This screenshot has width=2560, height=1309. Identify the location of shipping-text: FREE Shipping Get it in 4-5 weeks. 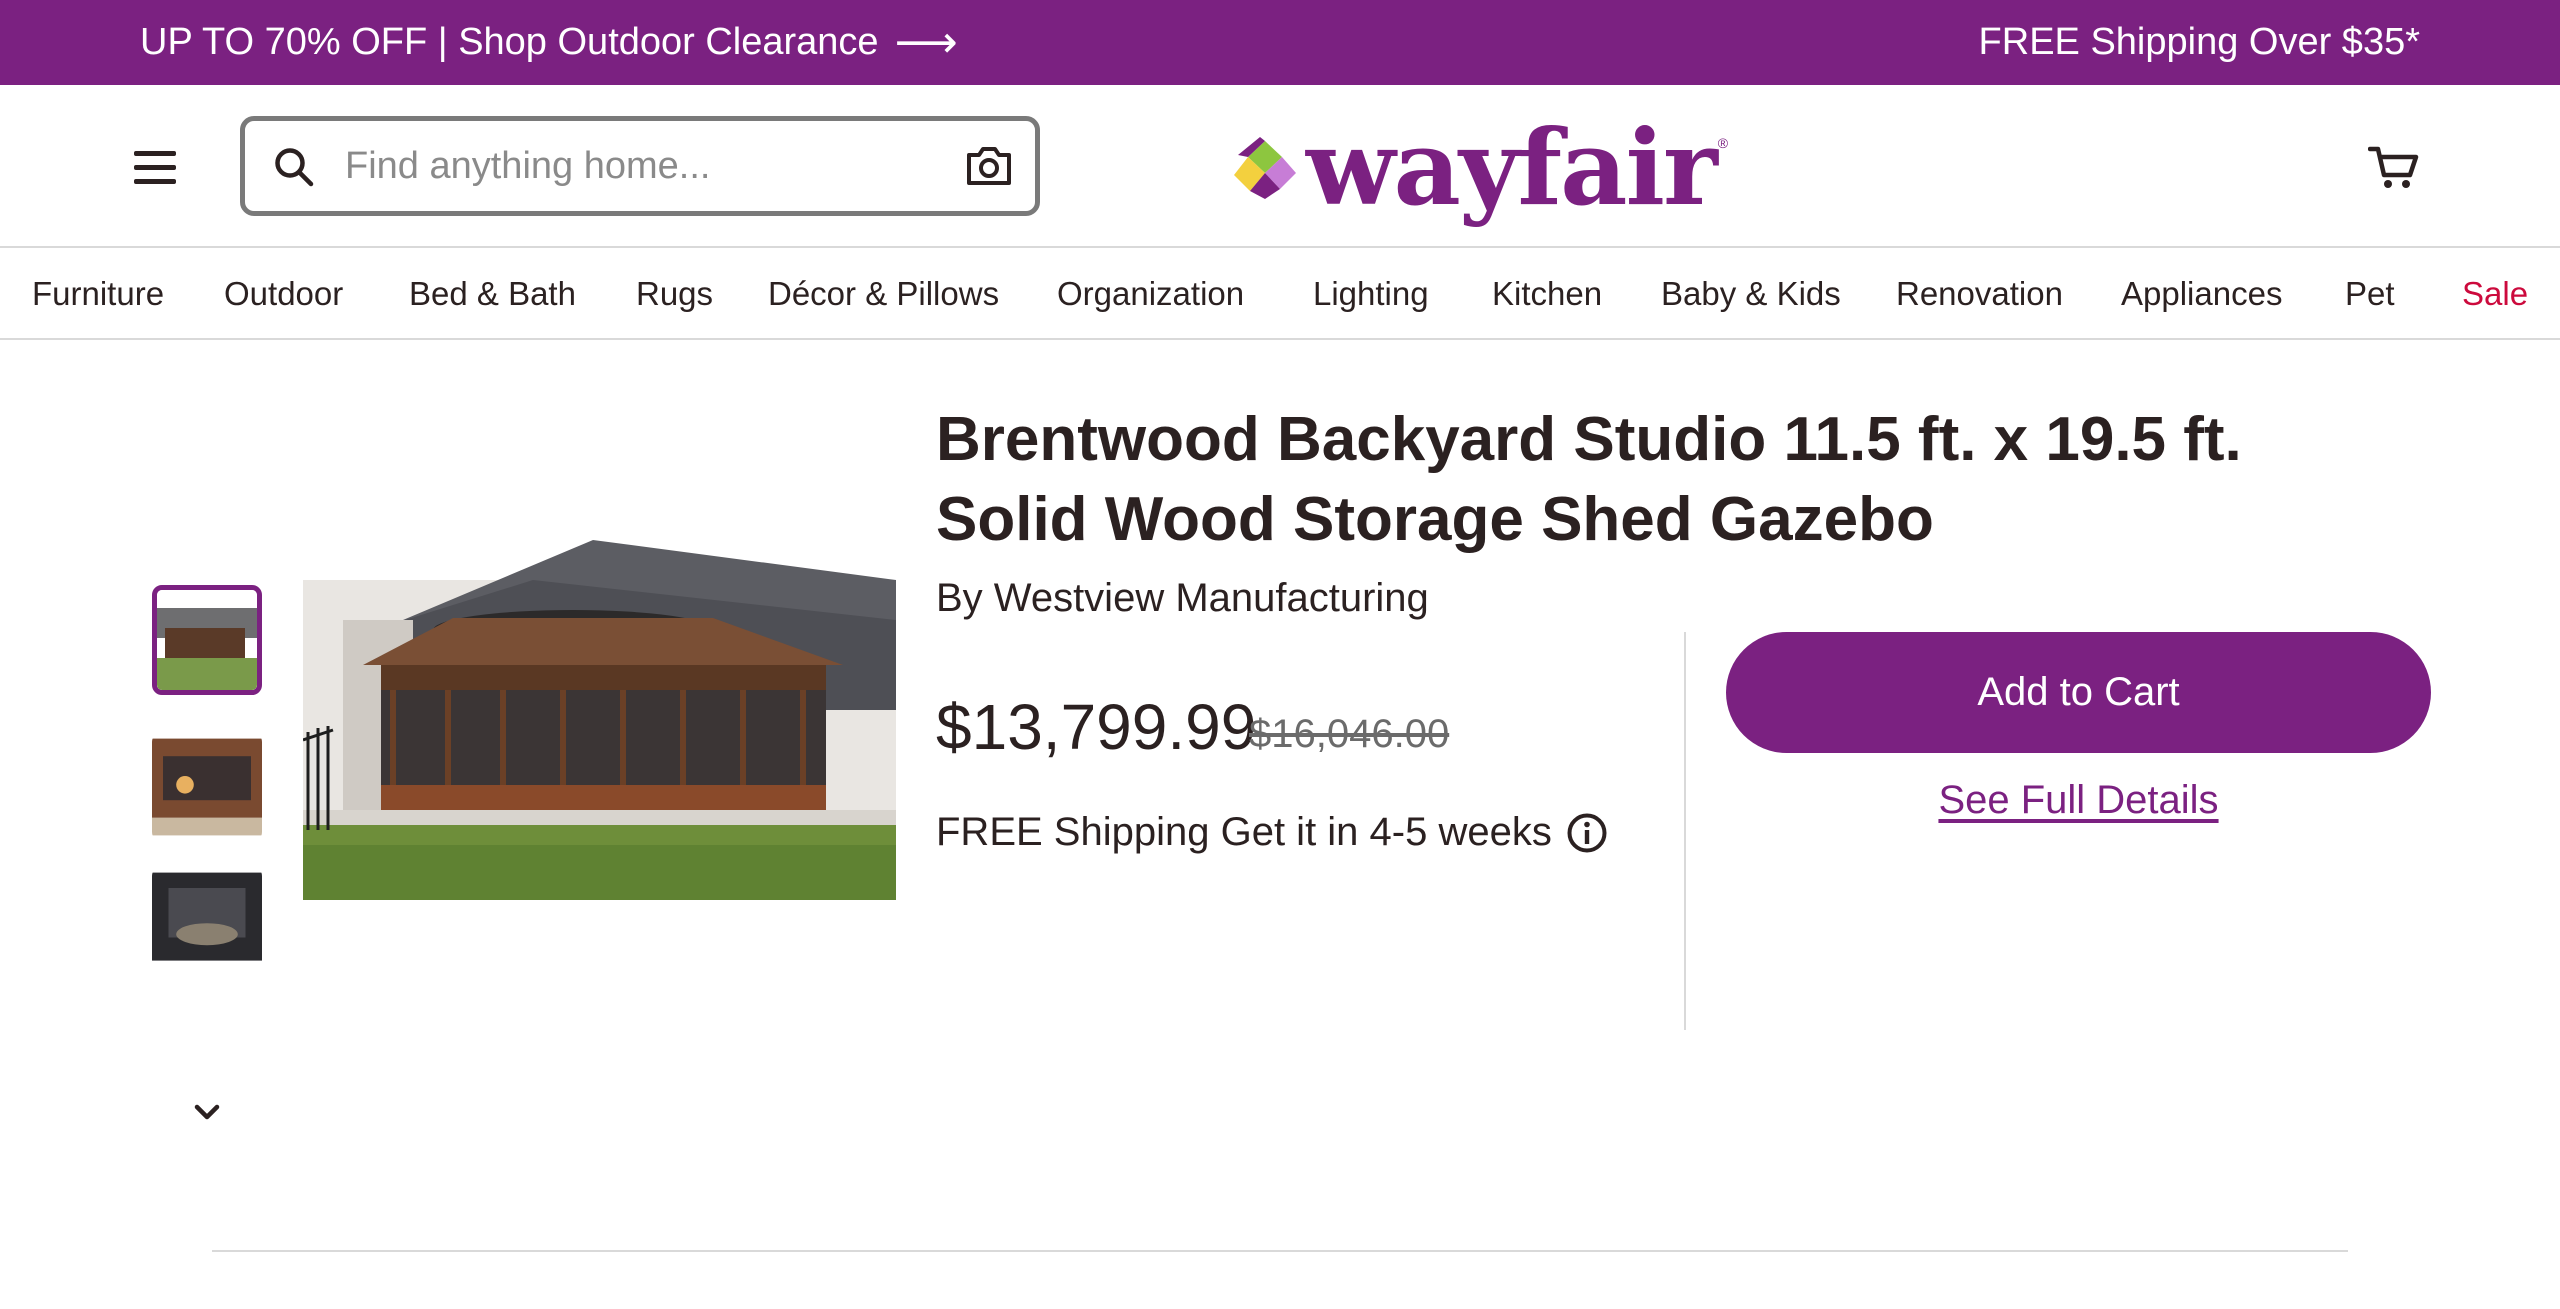
(1244, 832).